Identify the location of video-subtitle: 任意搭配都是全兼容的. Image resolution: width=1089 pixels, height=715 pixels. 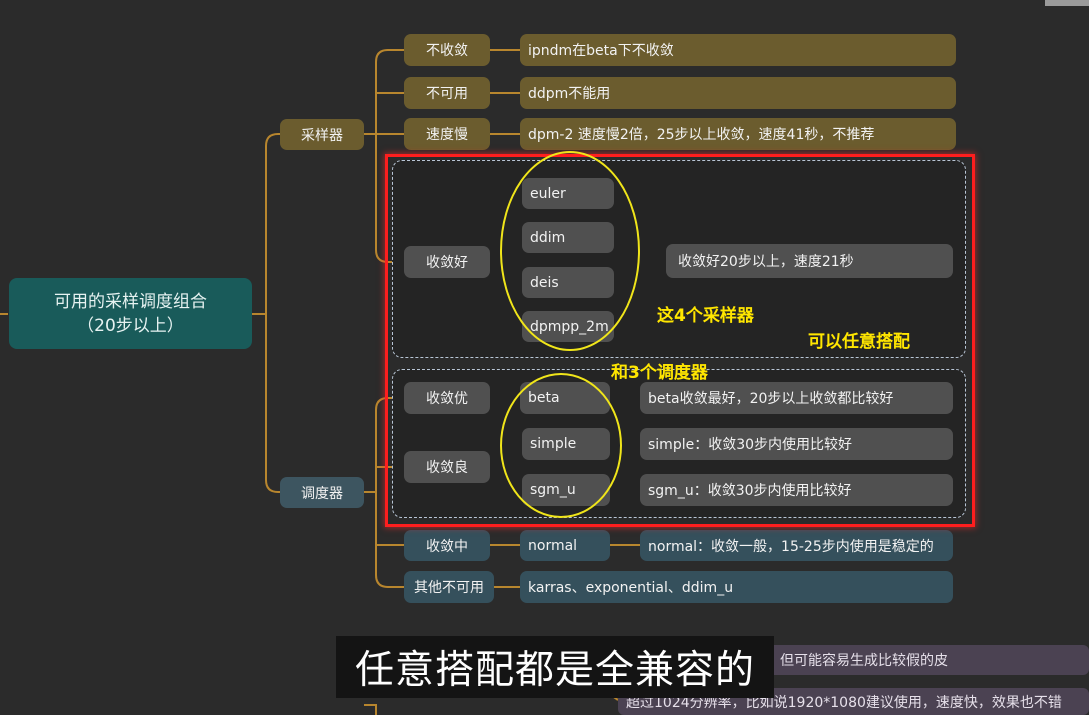
(555, 667).